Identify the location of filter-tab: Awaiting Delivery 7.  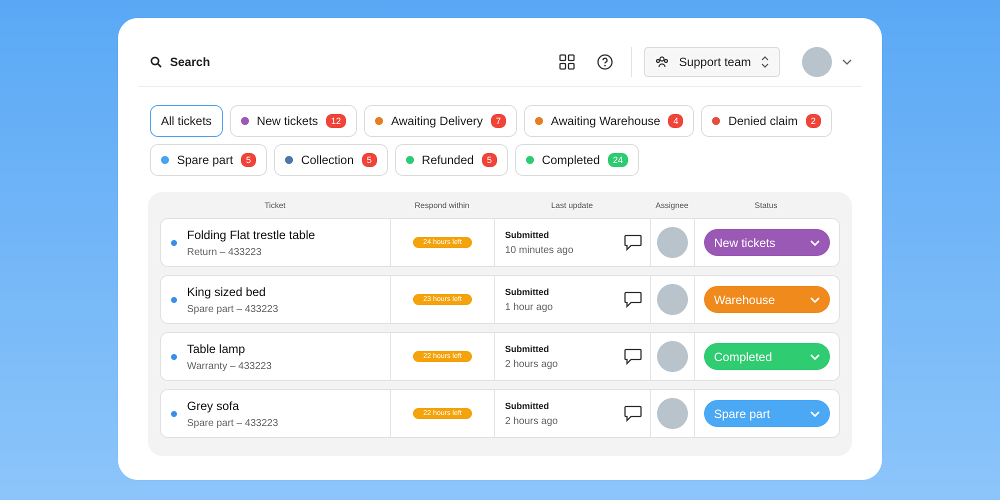
(440, 121).